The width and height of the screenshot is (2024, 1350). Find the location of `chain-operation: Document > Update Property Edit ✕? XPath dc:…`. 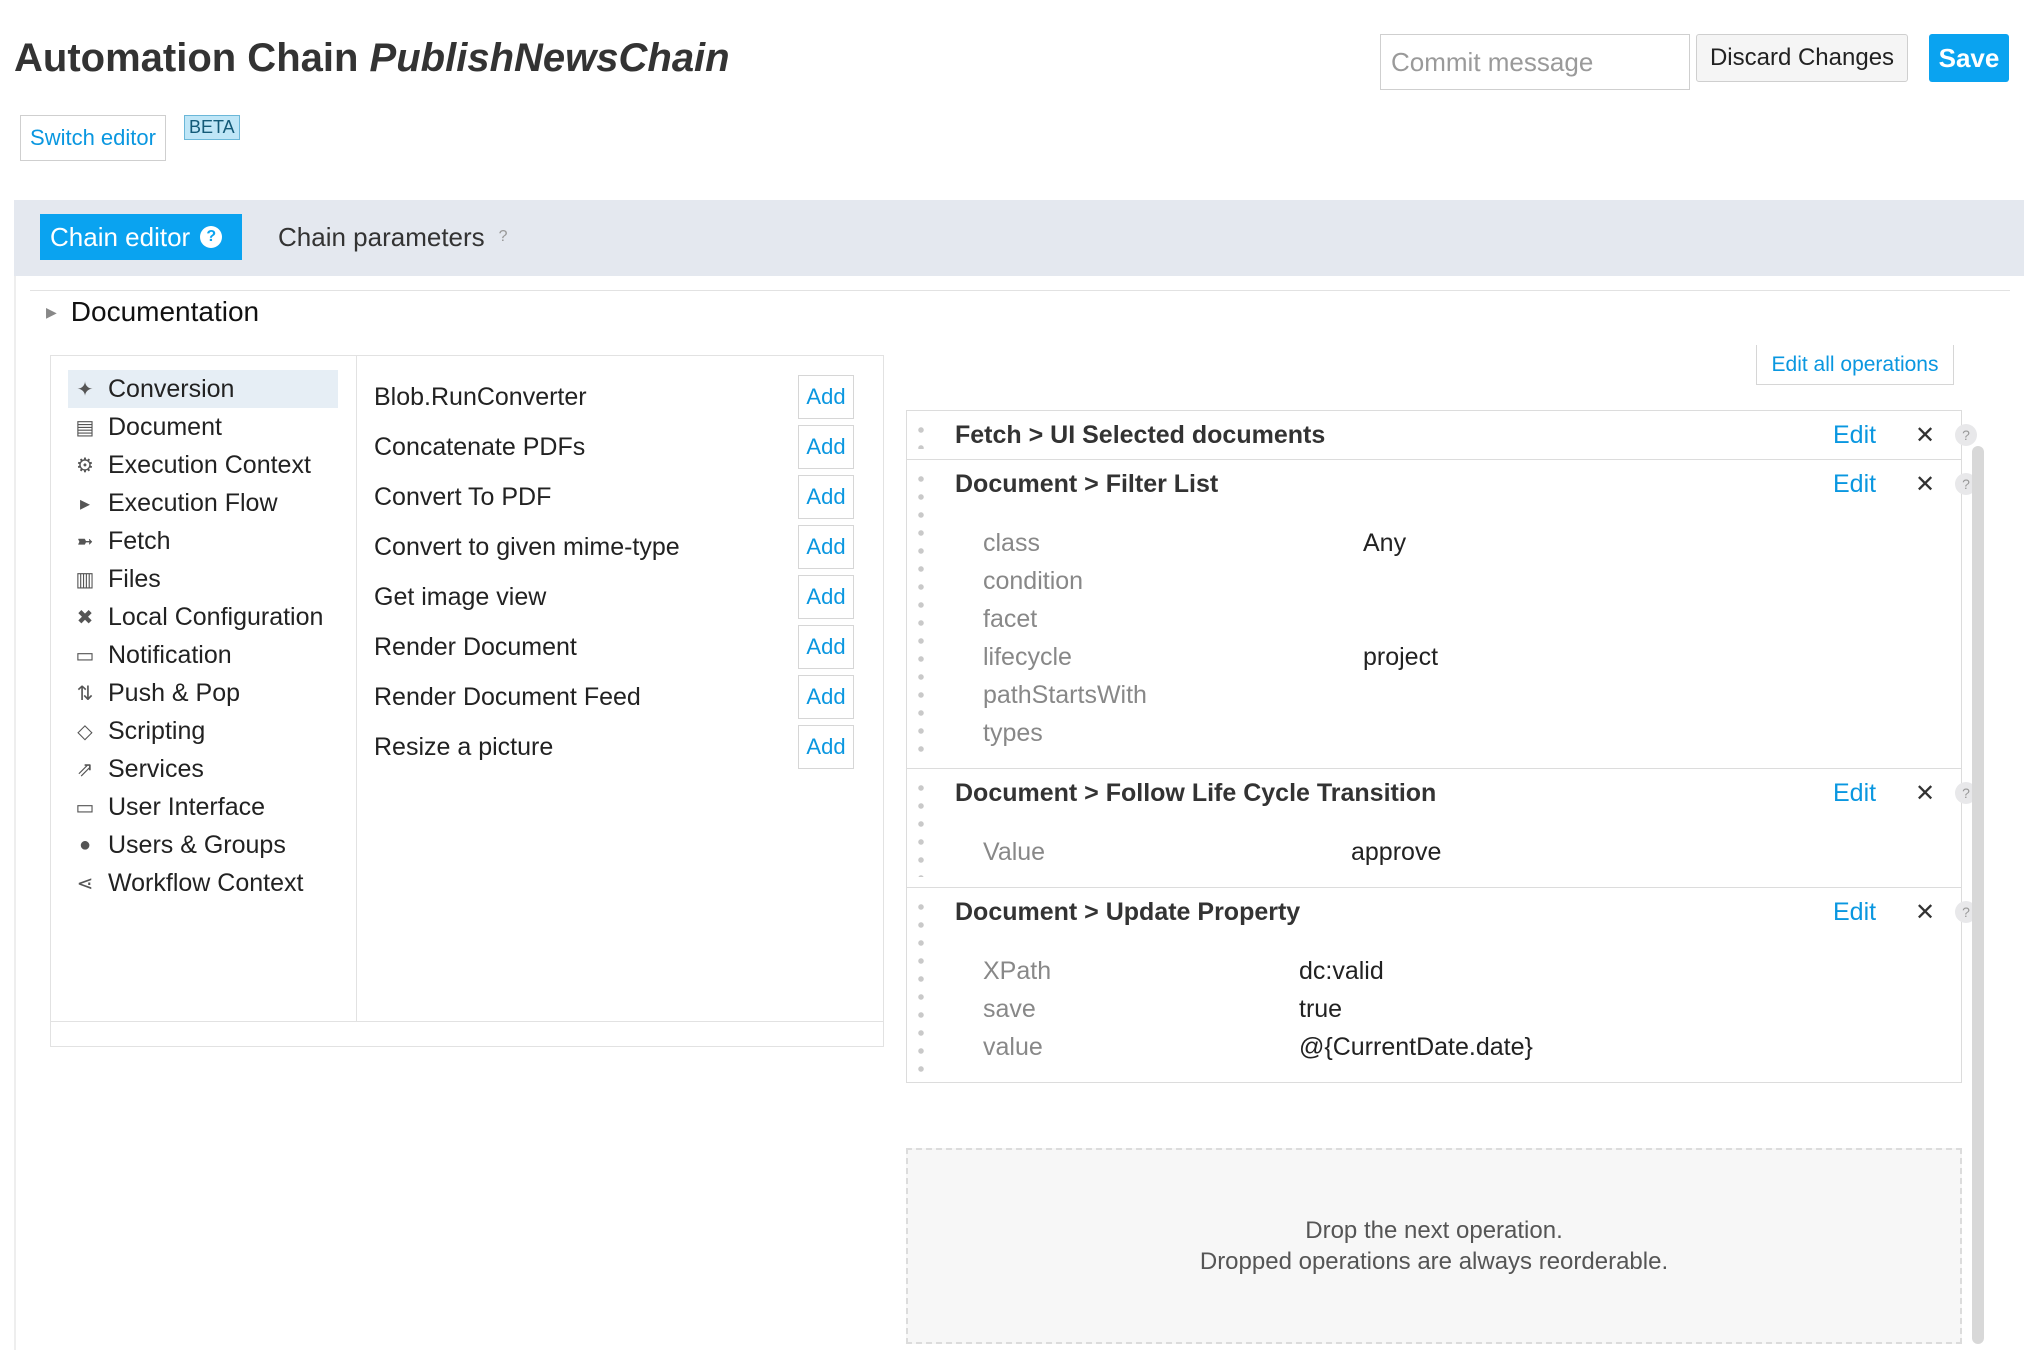

chain-operation: Document > Update Property Edit ✕? XPath dc:… is located at coordinates (1441, 985).